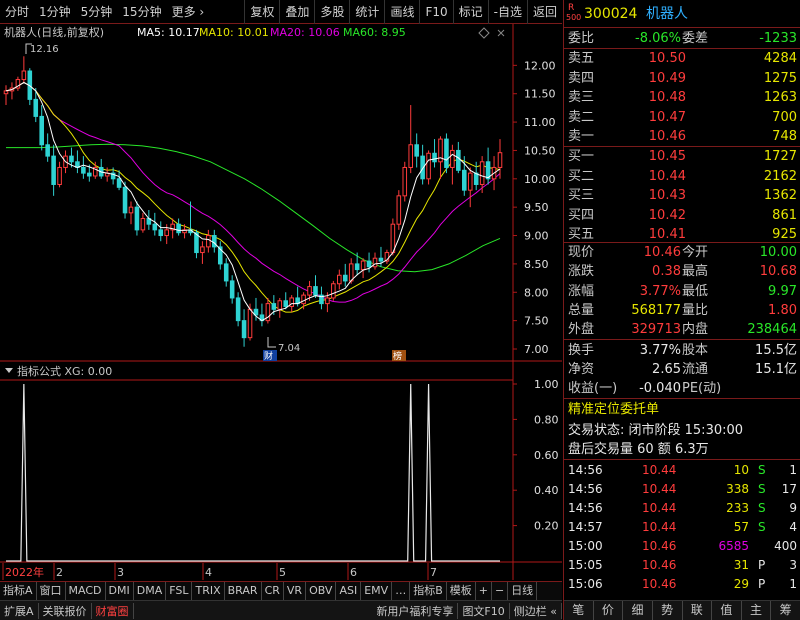  What do you see at coordinates (188, 12) in the screenshot?
I see `toolbar-left-4: 更多 ›` at bounding box center [188, 12].